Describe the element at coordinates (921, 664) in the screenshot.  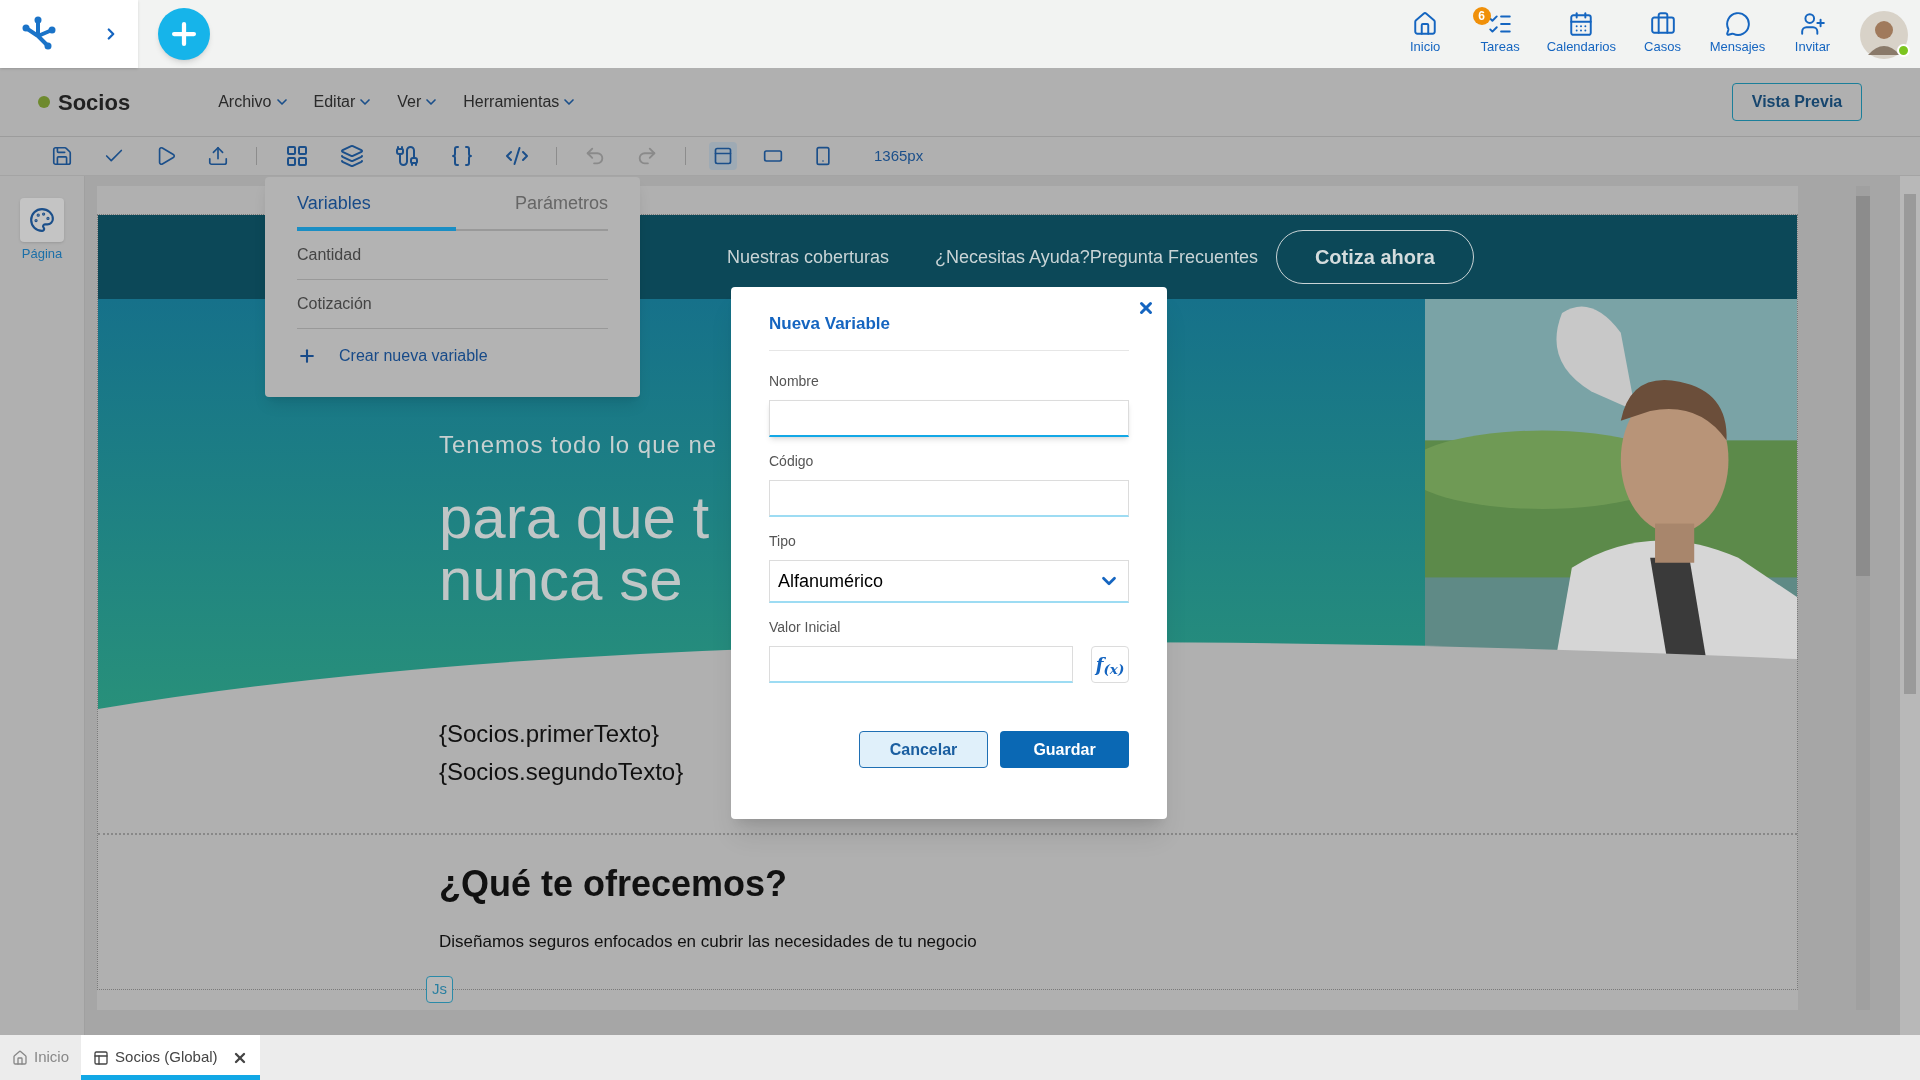
I see `initial-value-field` at that location.